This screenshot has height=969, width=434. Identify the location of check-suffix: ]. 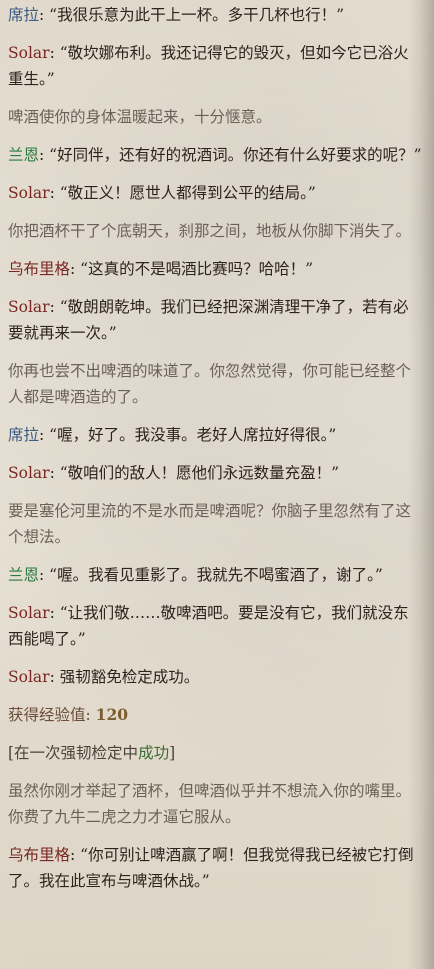
(172, 753).